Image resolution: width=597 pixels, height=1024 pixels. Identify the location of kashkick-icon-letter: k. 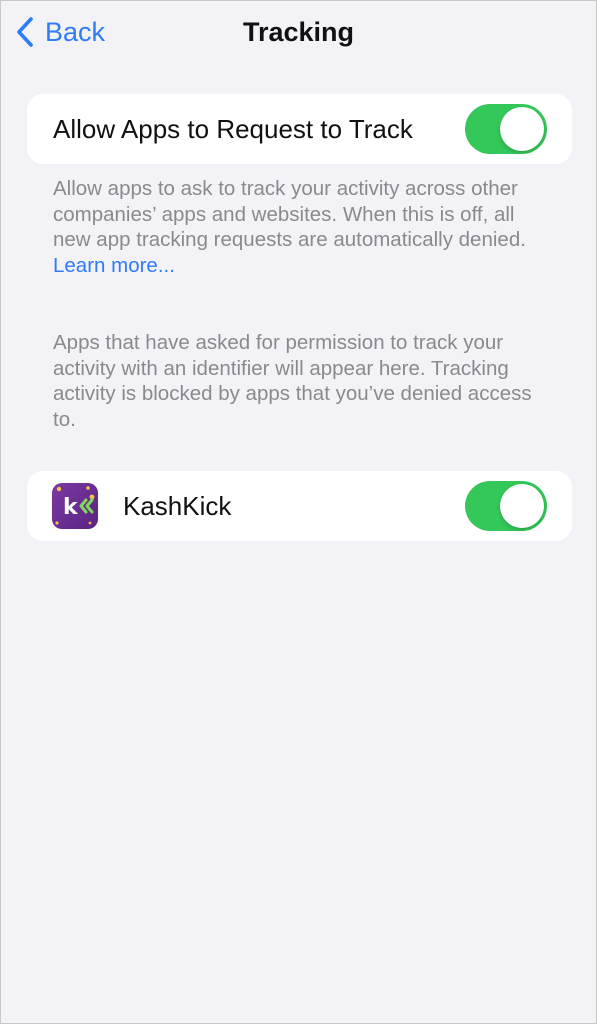
(71, 507).